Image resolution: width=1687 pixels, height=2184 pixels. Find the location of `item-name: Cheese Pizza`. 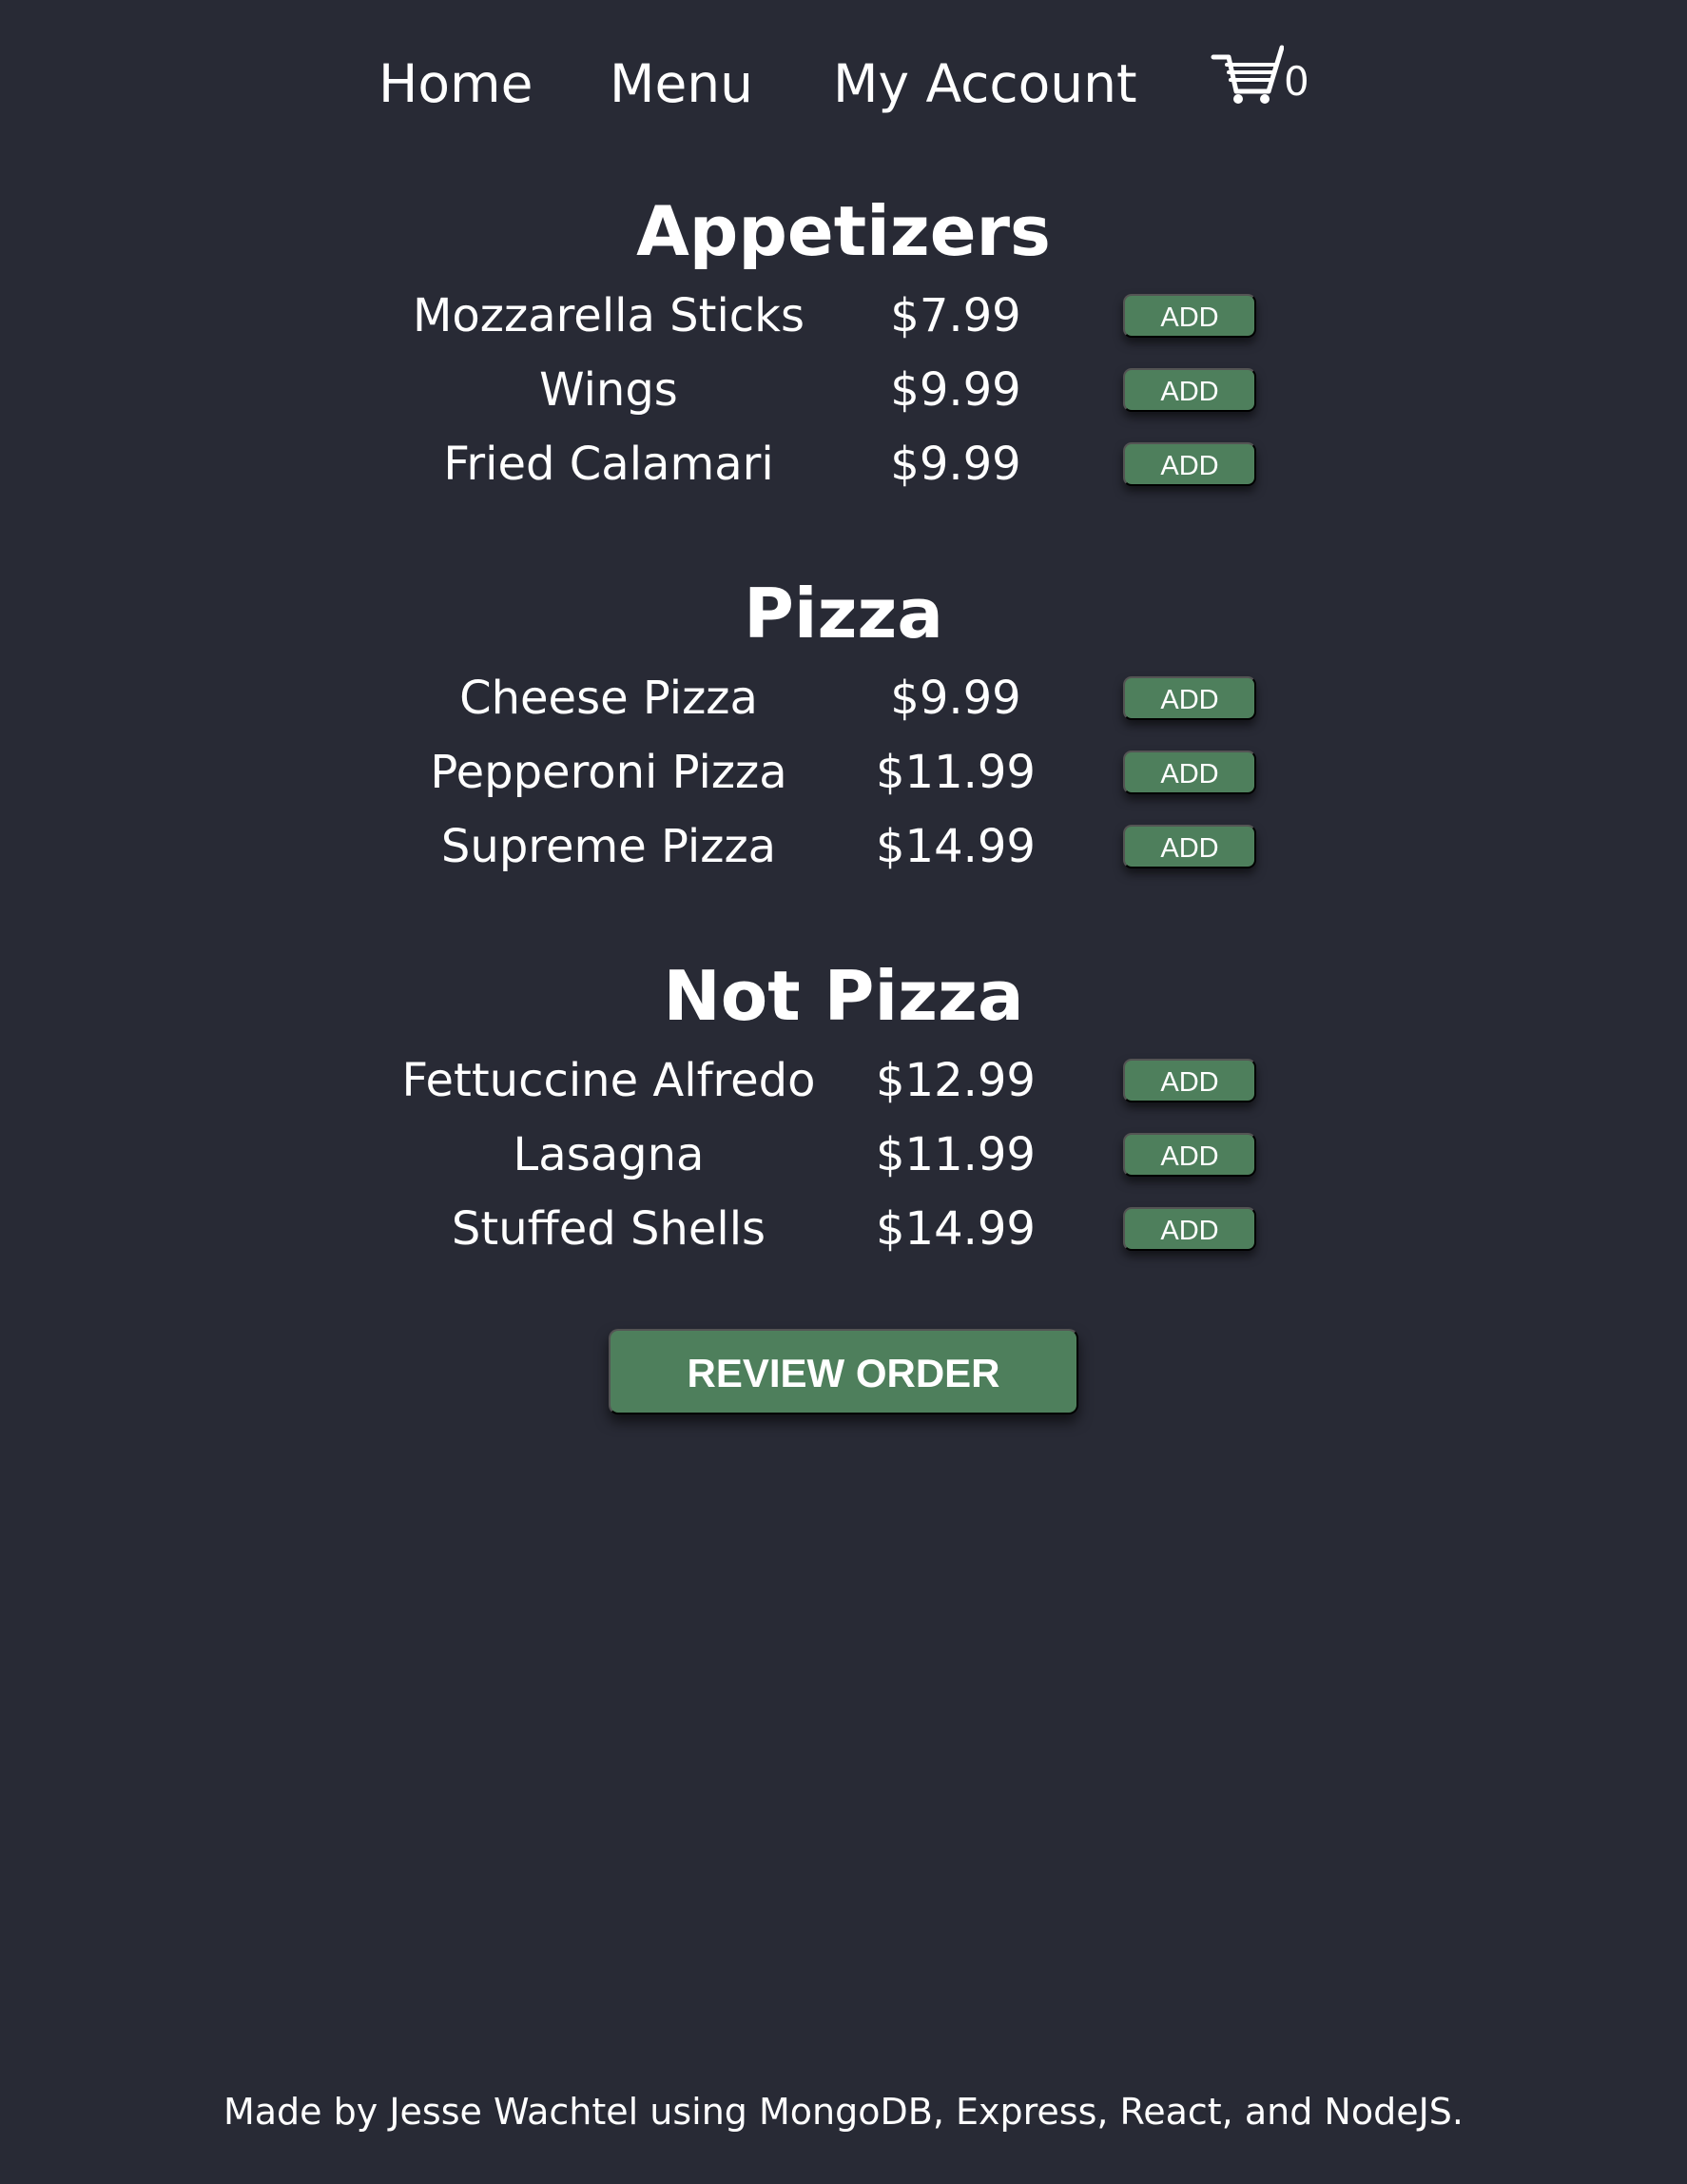

item-name: Cheese Pizza is located at coordinates (608, 698).